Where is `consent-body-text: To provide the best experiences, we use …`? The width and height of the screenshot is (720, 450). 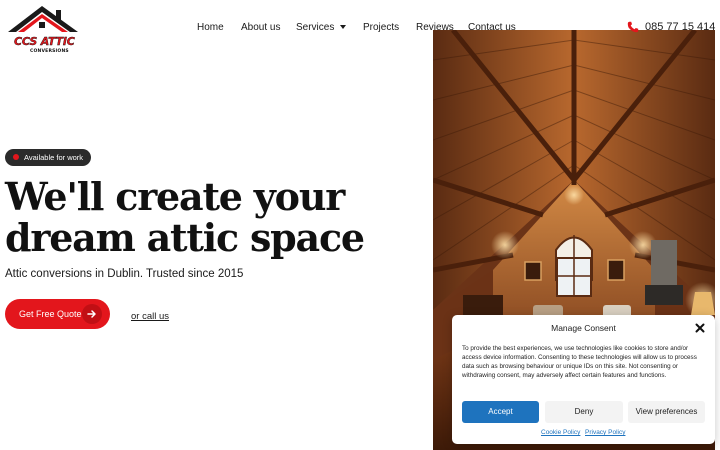
consent-body-text: To provide the best experiences, we use … is located at coordinates (579, 362).